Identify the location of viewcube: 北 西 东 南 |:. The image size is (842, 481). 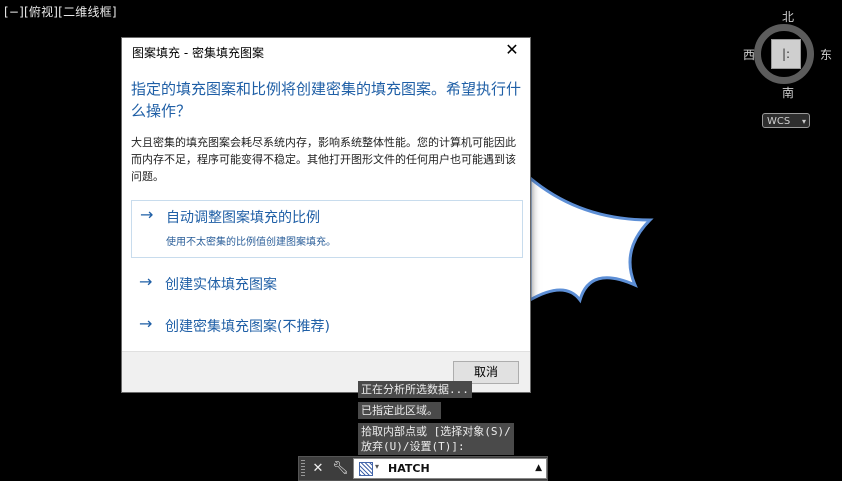
(788, 54).